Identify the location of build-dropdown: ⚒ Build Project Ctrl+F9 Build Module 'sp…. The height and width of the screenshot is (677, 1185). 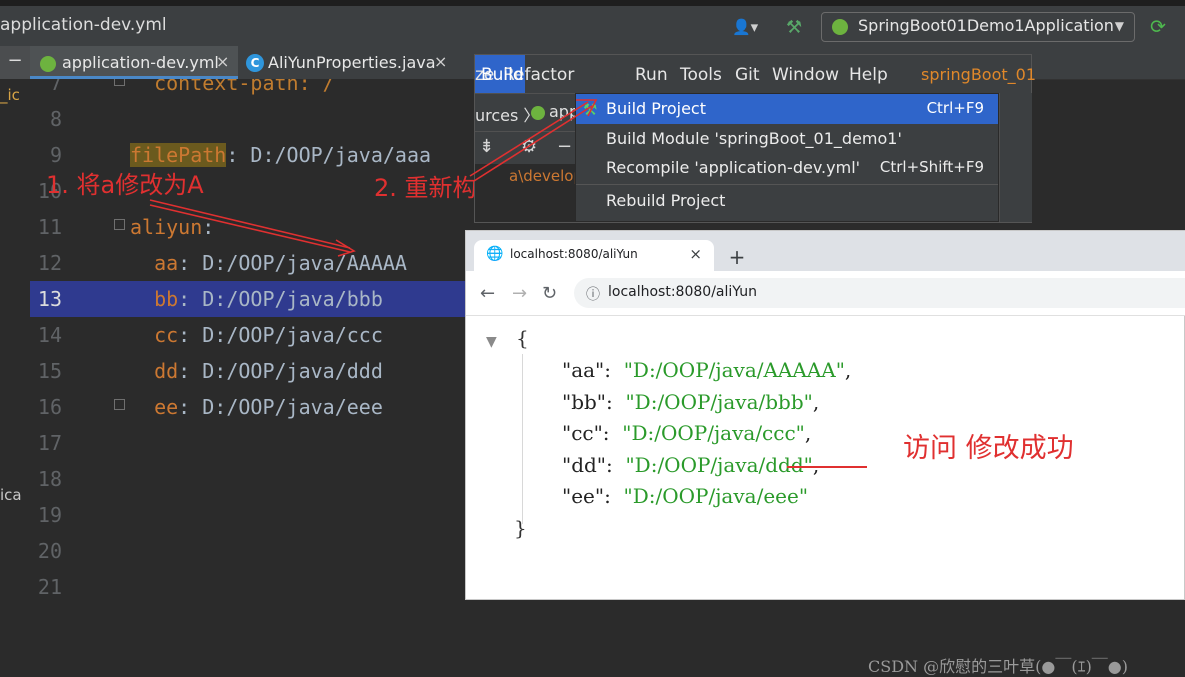
(787, 157).